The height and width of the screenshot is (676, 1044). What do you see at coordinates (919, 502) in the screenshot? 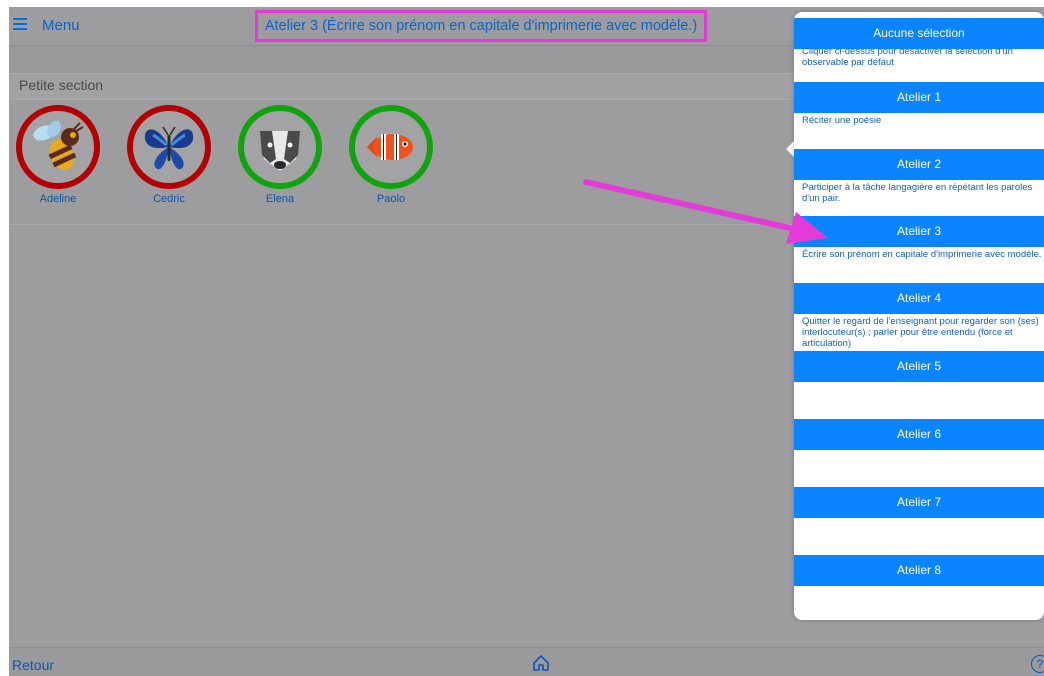
I see `atelier-7-button: Atelier 7` at bounding box center [919, 502].